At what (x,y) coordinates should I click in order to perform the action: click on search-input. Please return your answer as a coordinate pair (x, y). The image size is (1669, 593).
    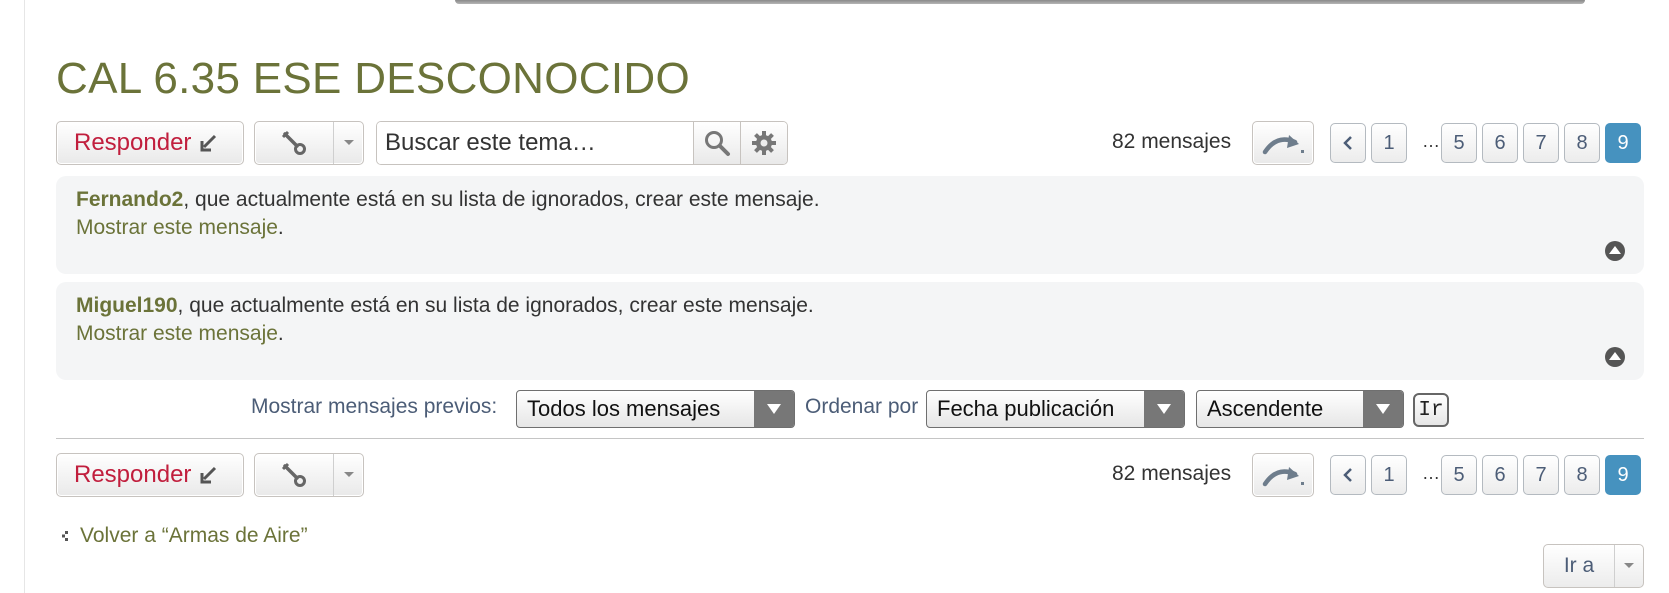
    Looking at the image, I should click on (535, 143).